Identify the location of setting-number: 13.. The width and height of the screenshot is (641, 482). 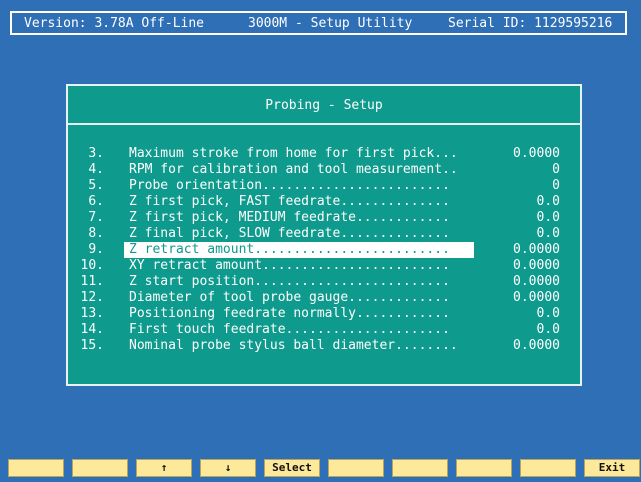
(92, 313).